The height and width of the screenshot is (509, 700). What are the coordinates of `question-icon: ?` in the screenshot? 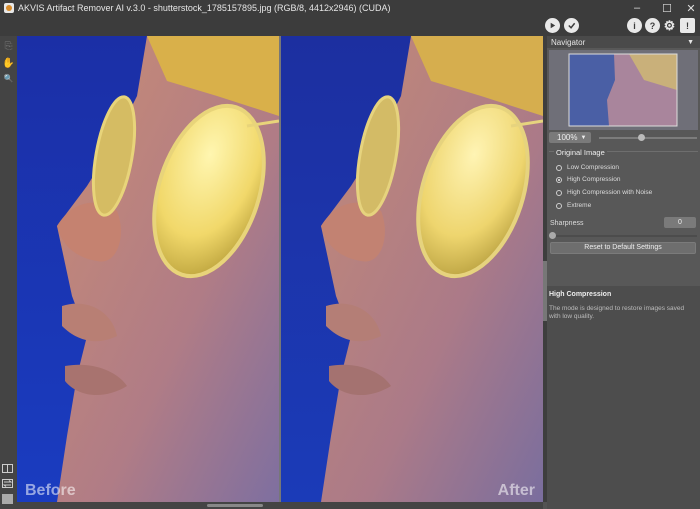 It's located at (652, 25).